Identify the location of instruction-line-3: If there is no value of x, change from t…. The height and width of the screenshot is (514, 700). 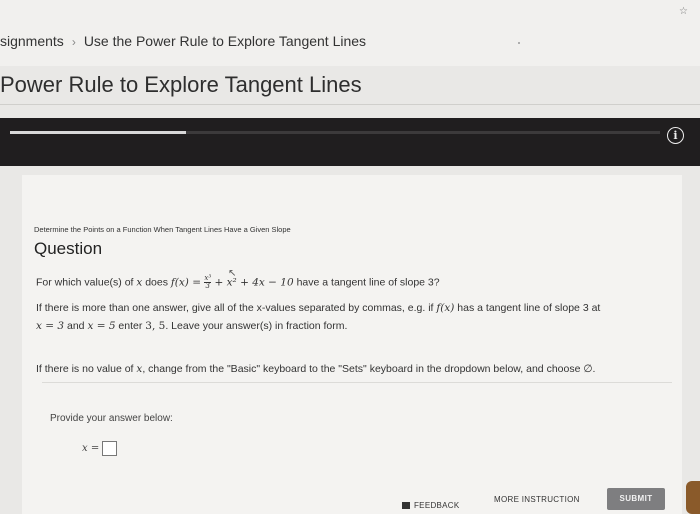
(315, 369).